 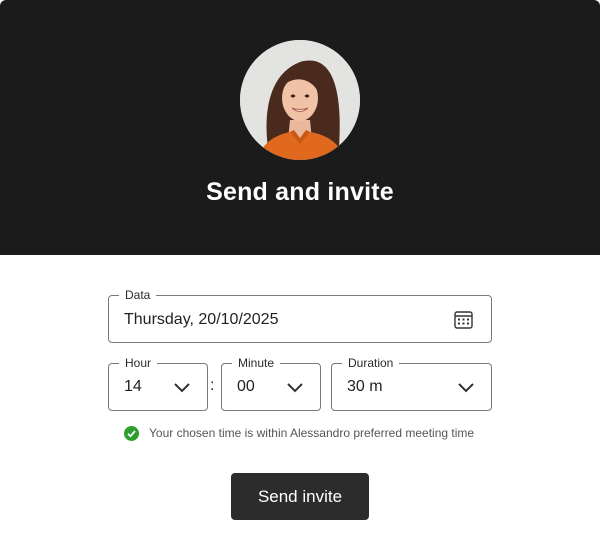 What do you see at coordinates (158, 383) in the screenshot?
I see `hour-select: Hour 14` at bounding box center [158, 383].